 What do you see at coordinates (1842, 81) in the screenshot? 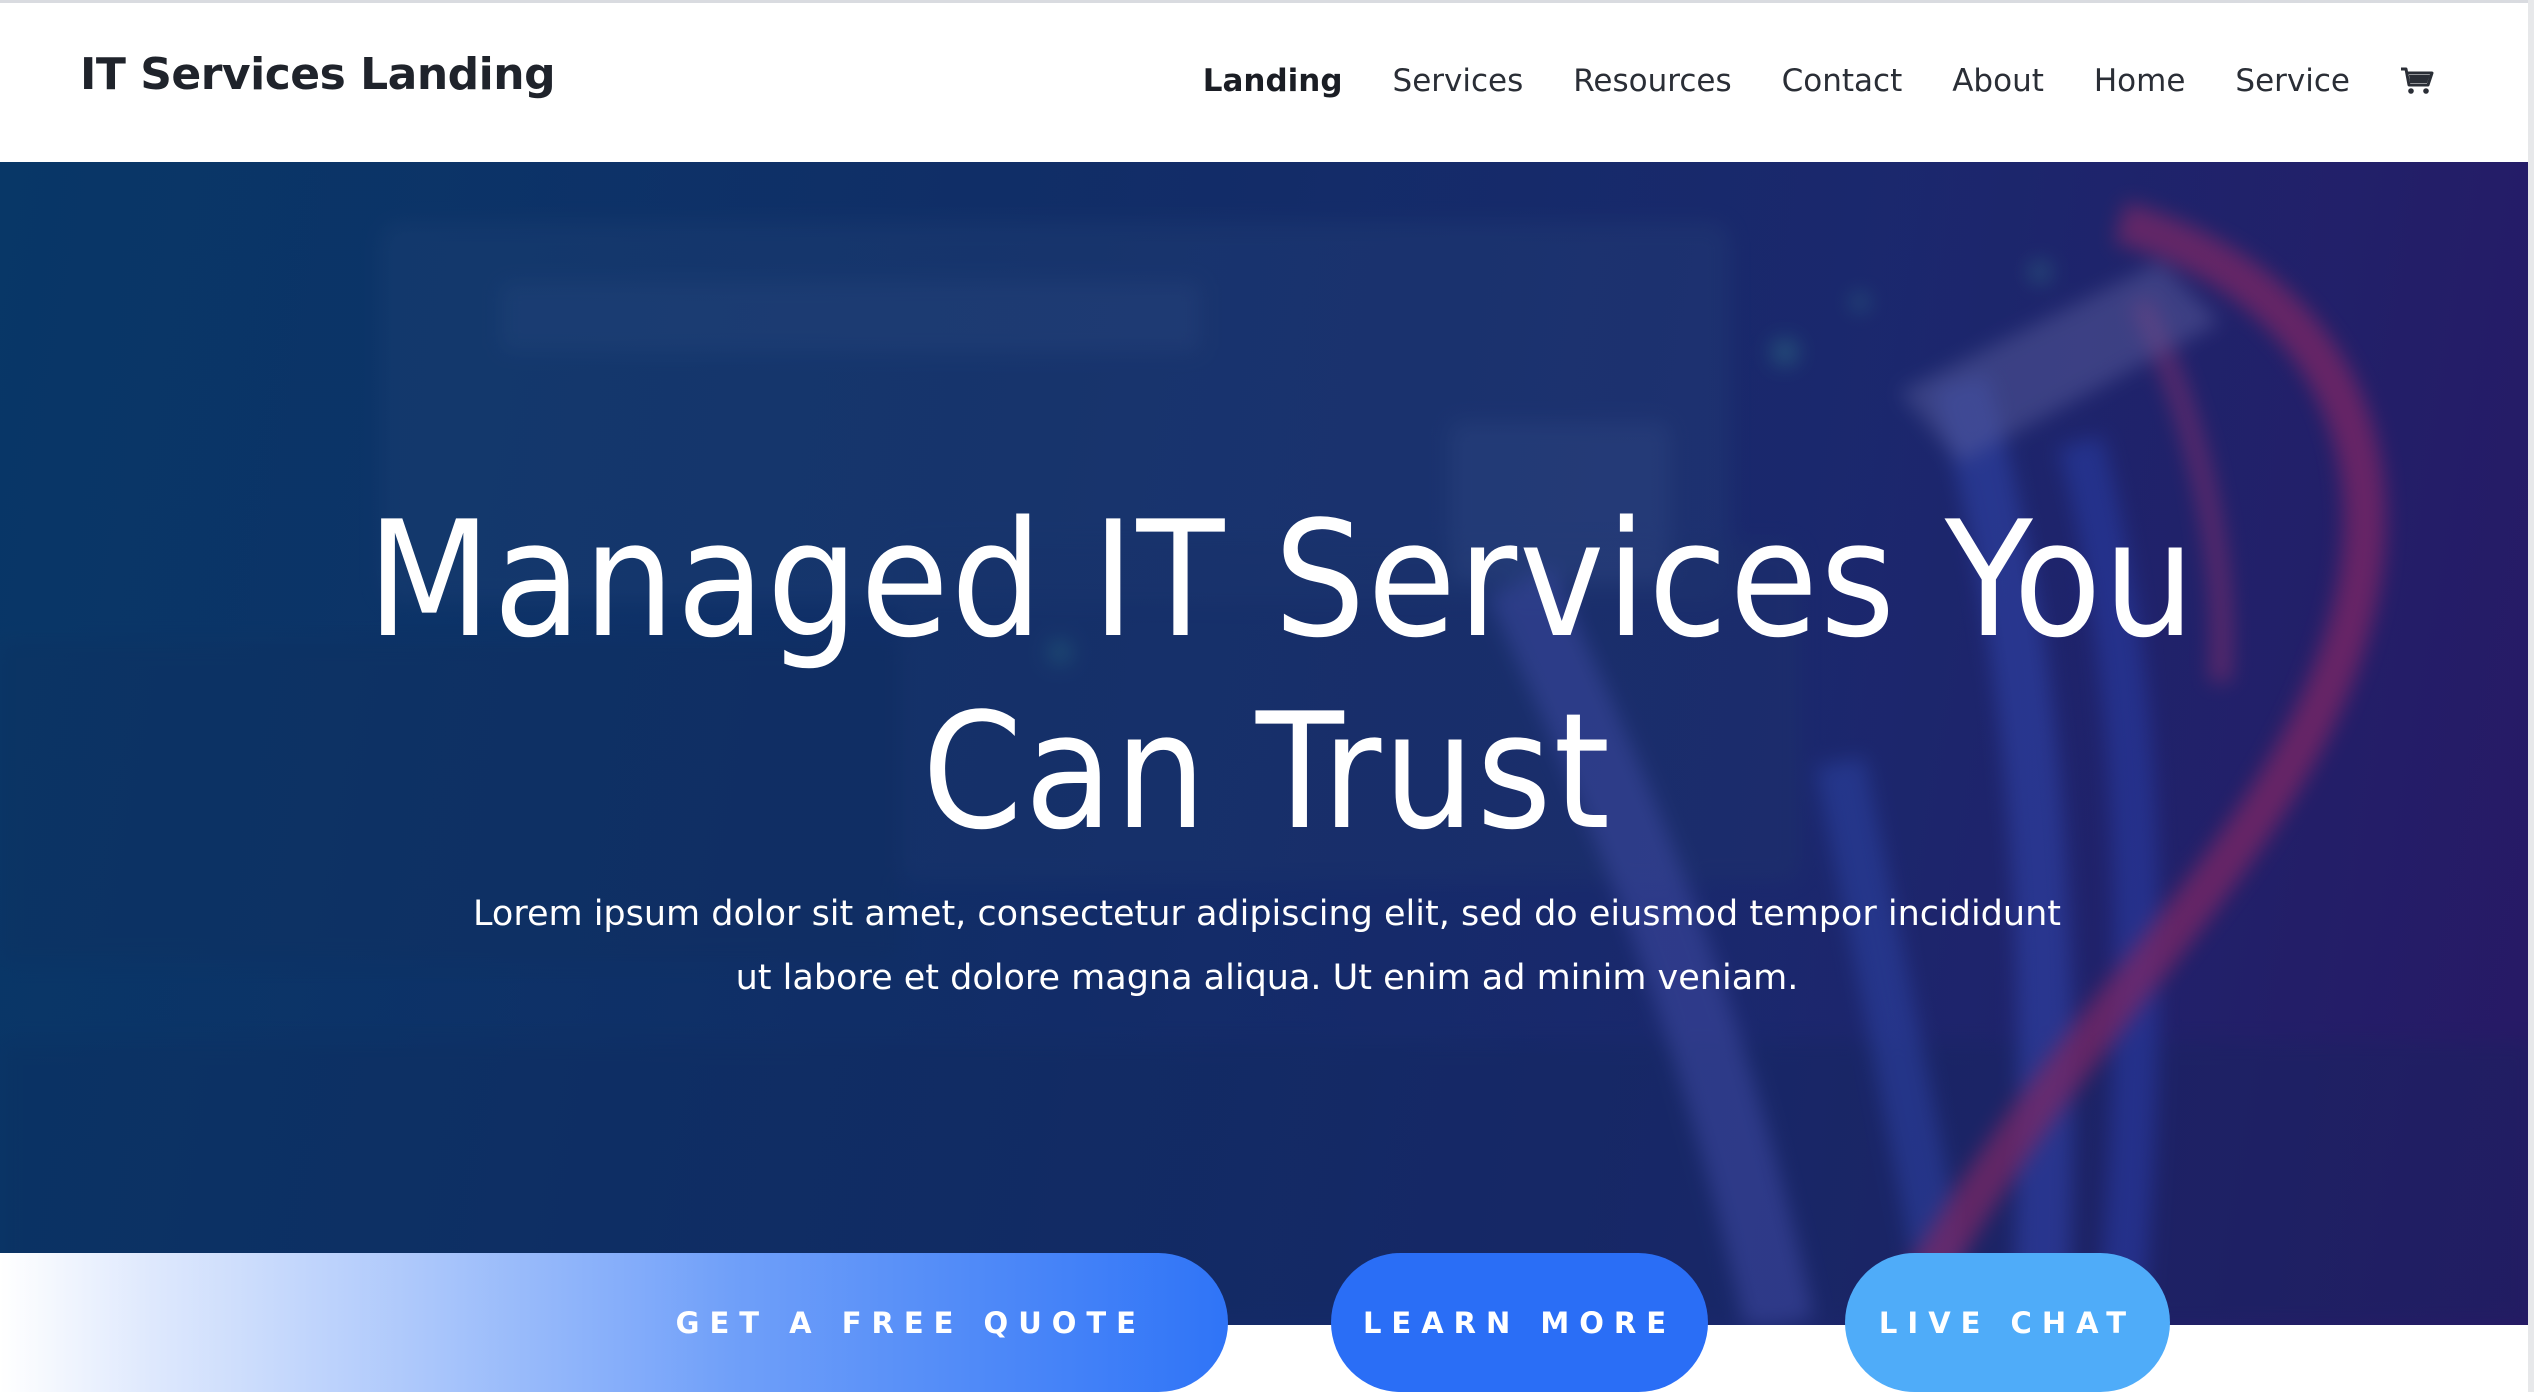
I see `nav-item-contact: Contact` at bounding box center [1842, 81].